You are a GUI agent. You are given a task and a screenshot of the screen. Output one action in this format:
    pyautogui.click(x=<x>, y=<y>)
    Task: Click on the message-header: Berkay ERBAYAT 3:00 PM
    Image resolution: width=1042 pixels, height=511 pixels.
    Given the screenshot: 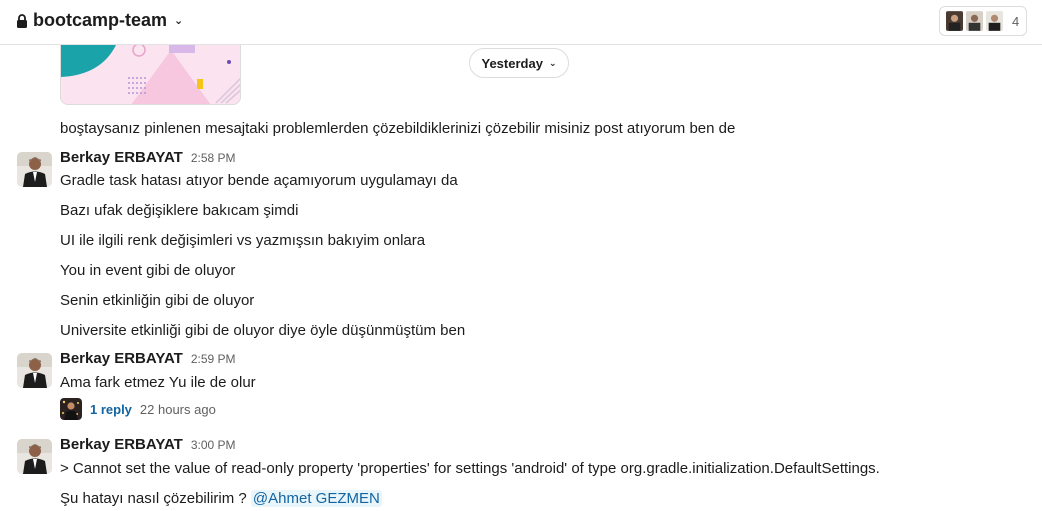 What is the action you would take?
    pyautogui.click(x=148, y=444)
    